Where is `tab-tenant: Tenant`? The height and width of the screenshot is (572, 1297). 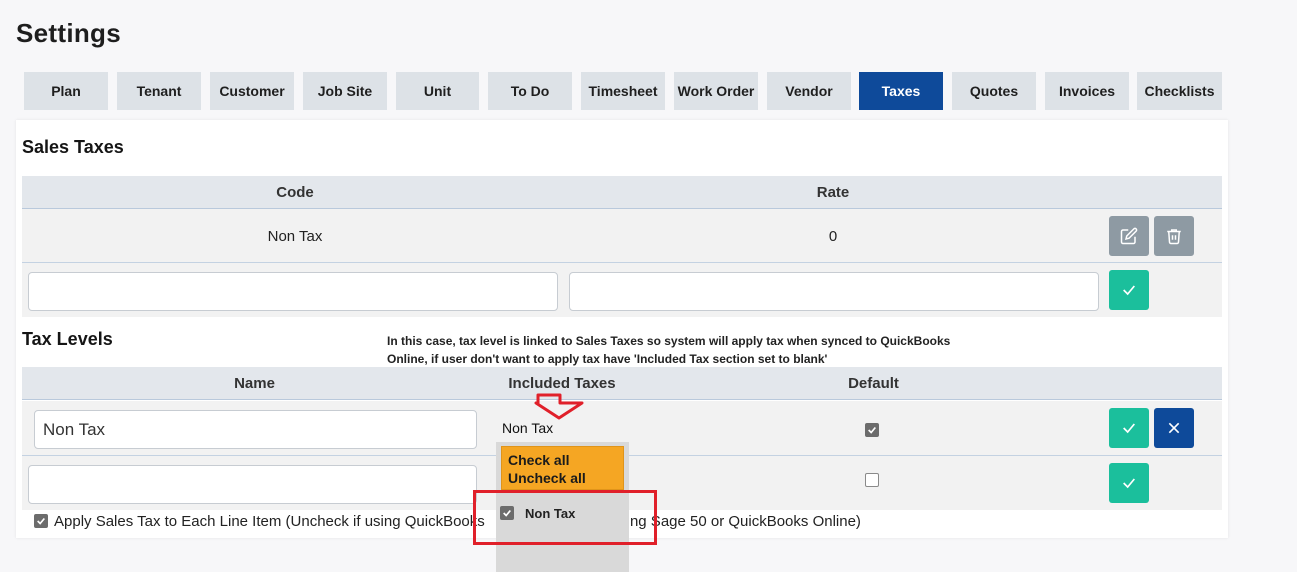 tab-tenant: Tenant is located at coordinates (159, 91).